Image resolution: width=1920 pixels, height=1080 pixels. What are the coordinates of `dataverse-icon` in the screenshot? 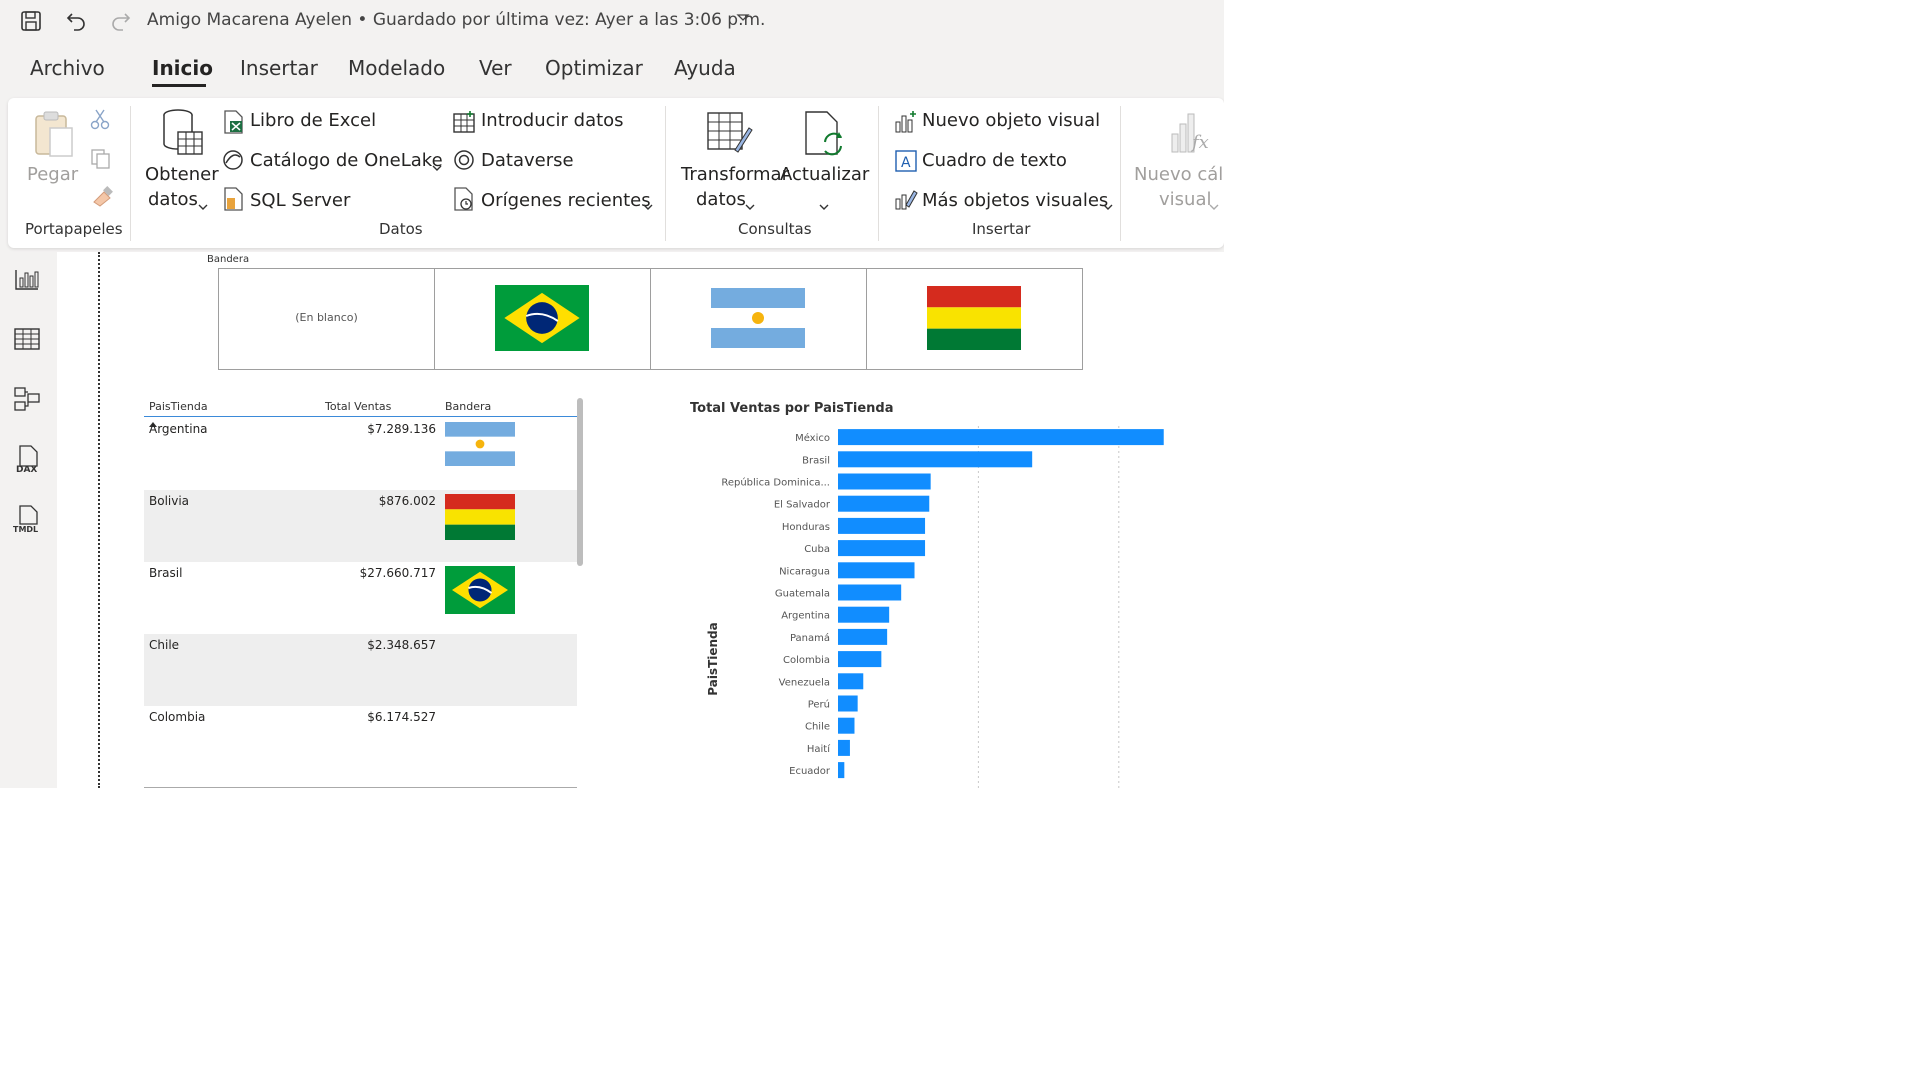 It's located at (464, 162).